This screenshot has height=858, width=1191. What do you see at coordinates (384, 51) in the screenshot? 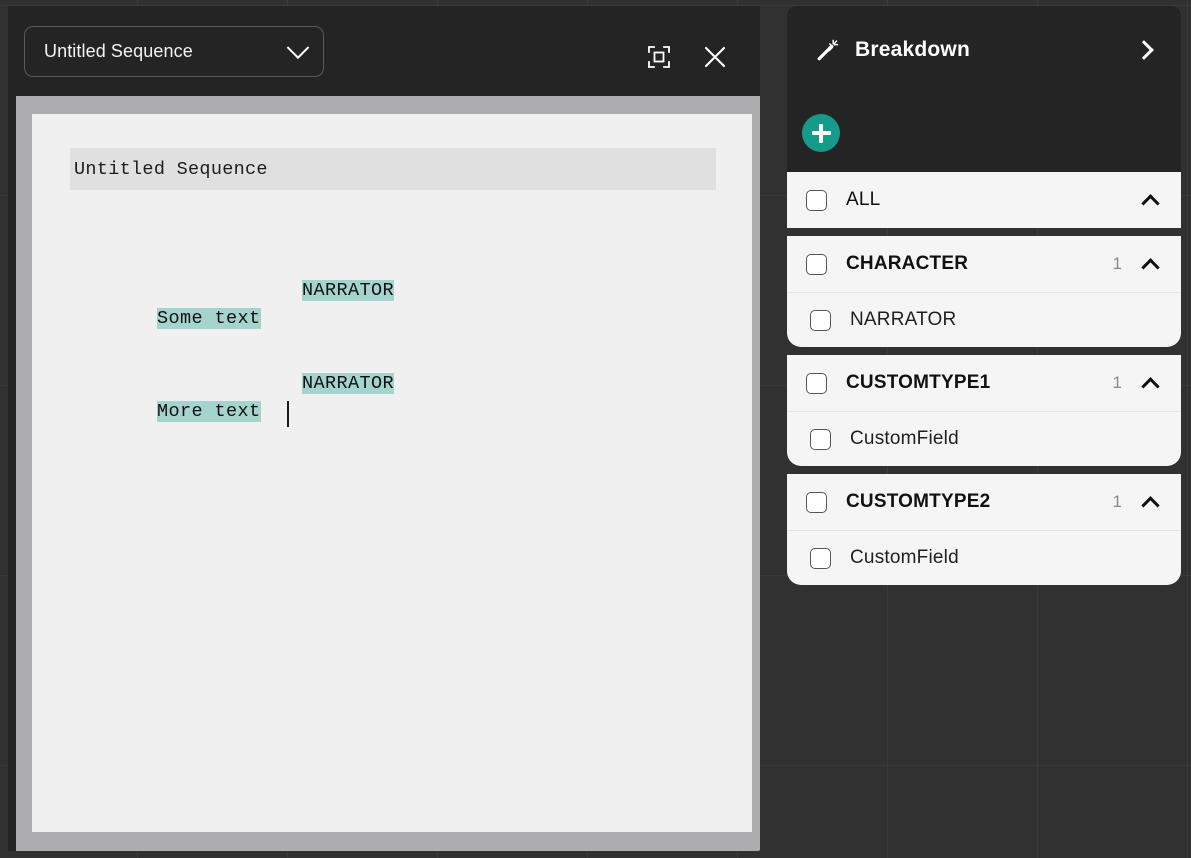
I see `editor-toolbar: Untitled Sequence` at bounding box center [384, 51].